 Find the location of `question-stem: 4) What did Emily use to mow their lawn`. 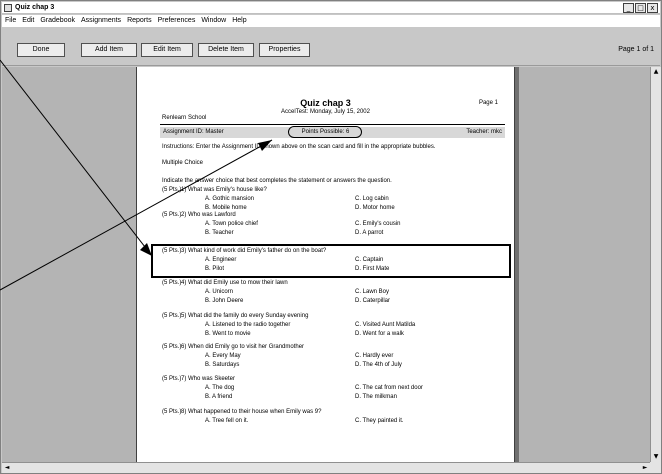

question-stem: 4) What did Emily use to mow their lawn is located at coordinates (234, 283).